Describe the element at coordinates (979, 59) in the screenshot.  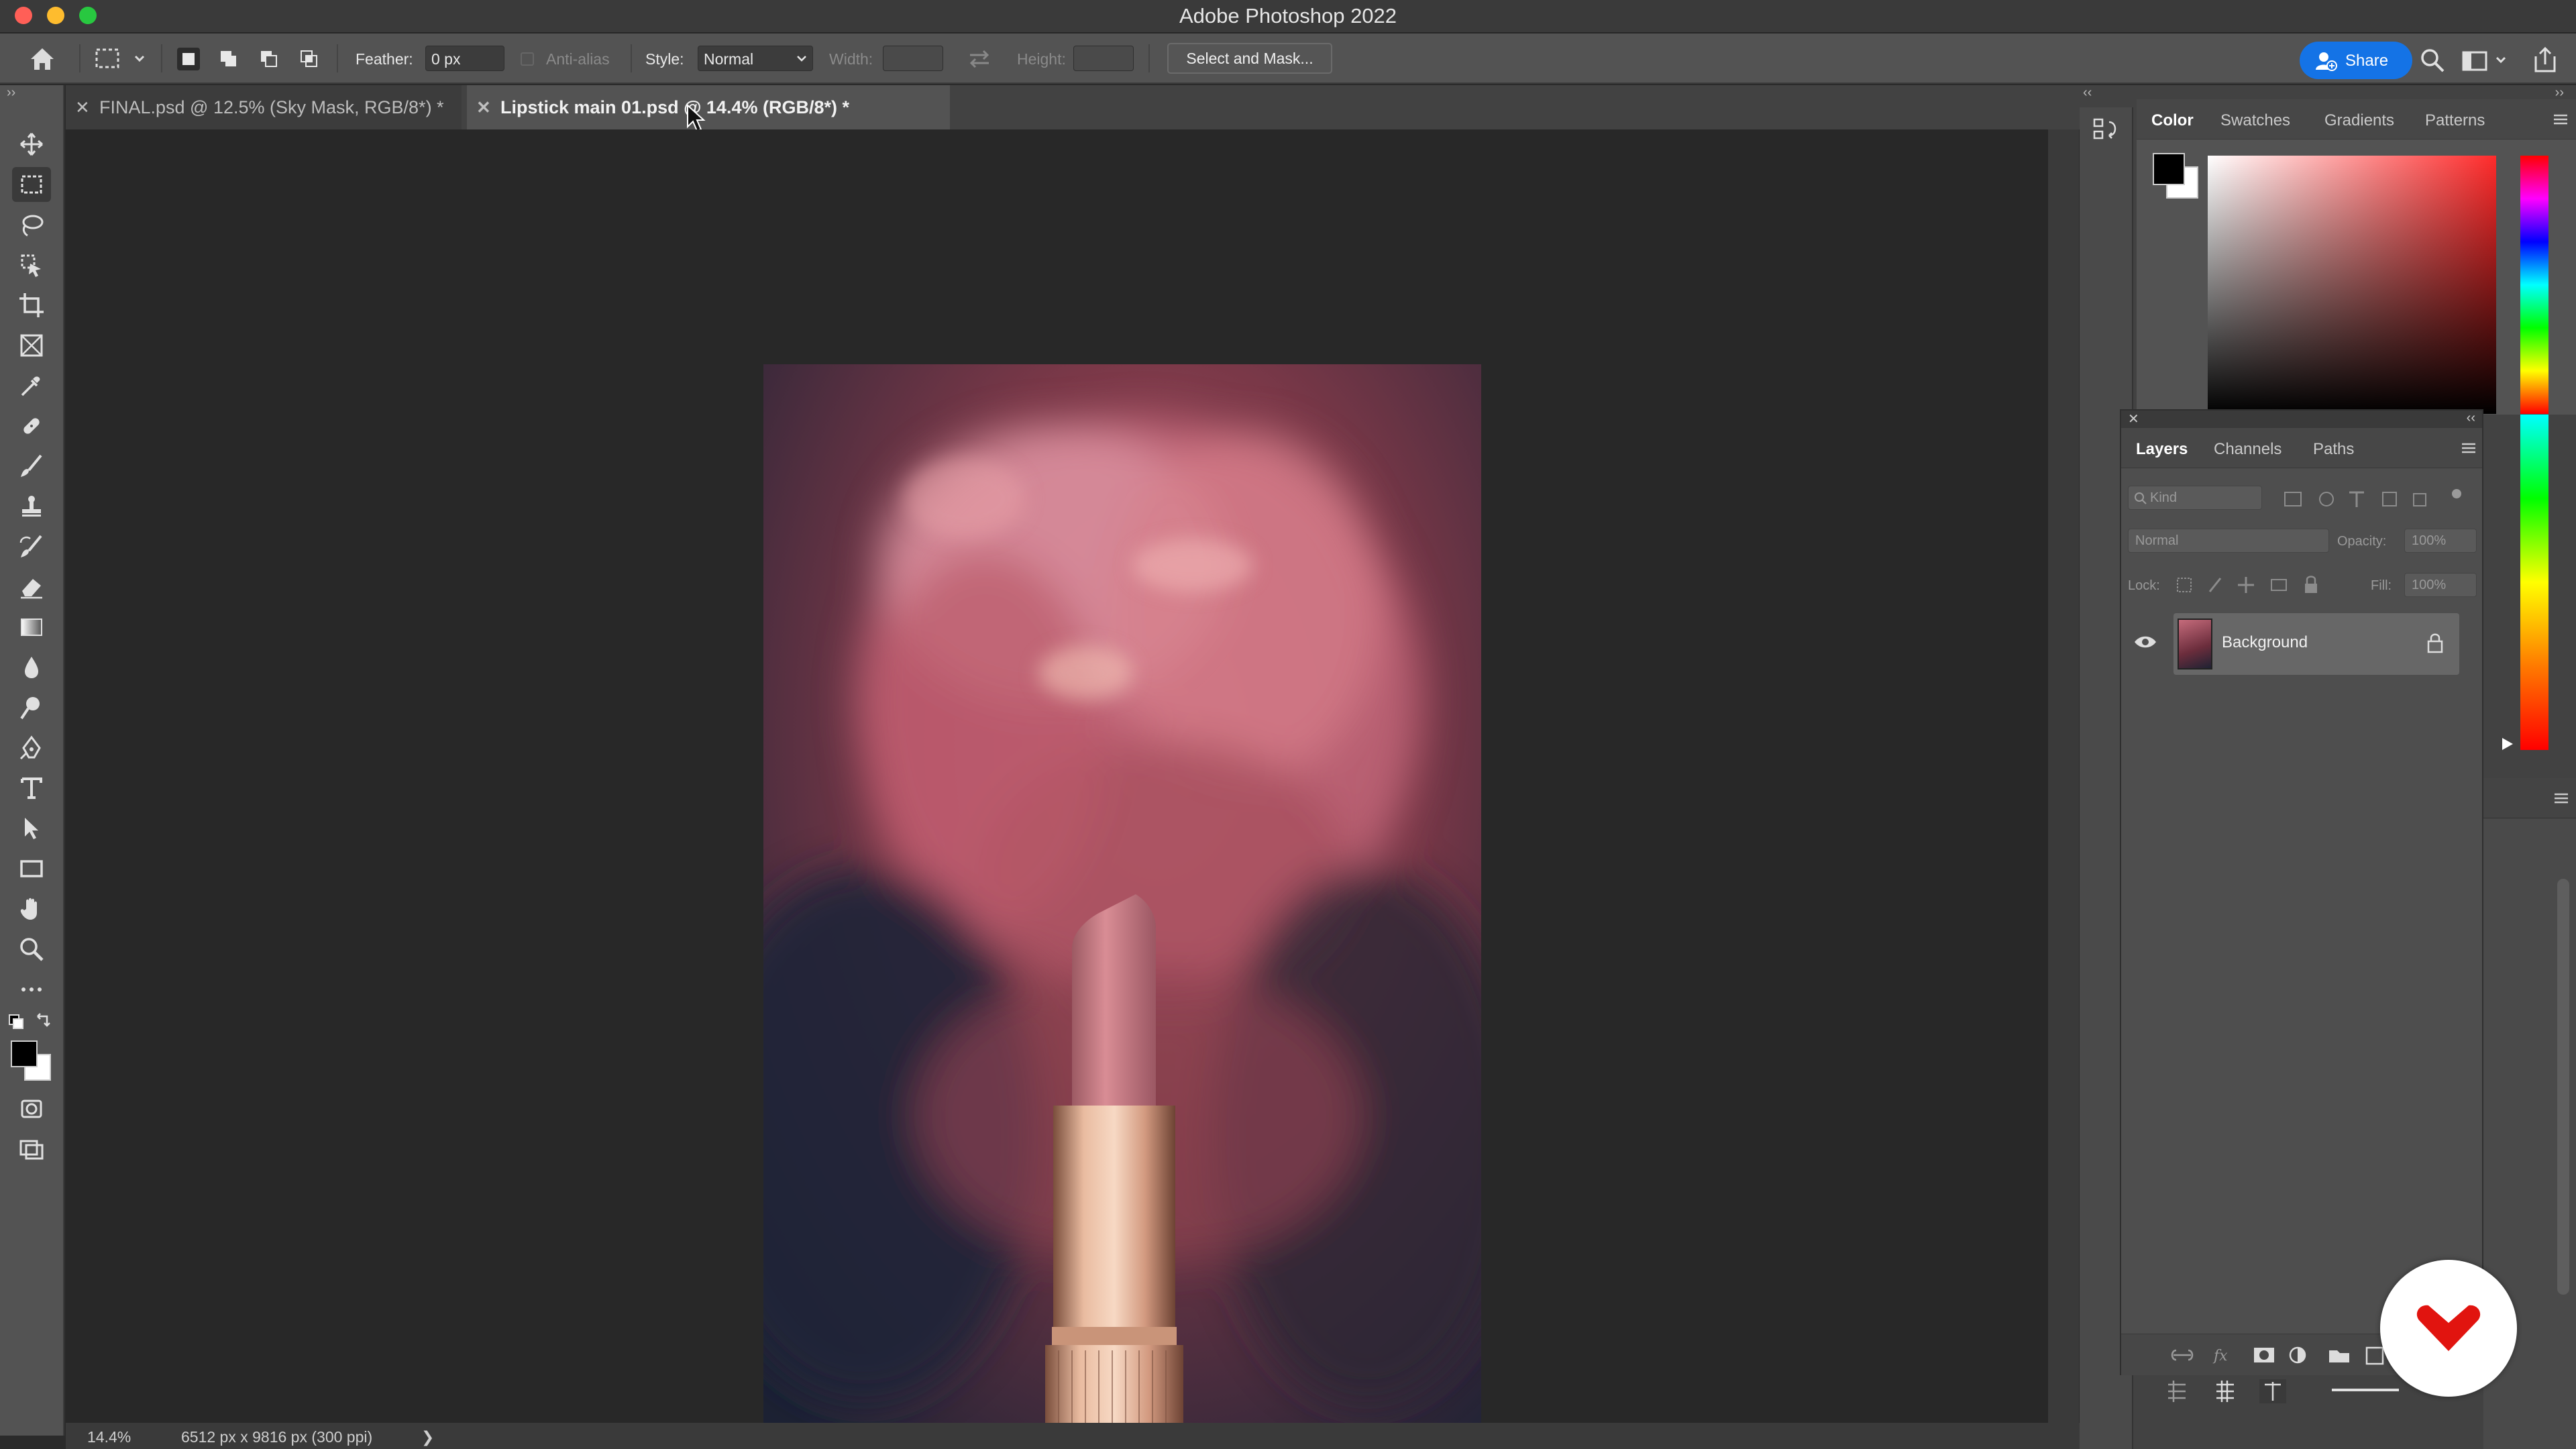
I see `swap-width-height-button` at that location.